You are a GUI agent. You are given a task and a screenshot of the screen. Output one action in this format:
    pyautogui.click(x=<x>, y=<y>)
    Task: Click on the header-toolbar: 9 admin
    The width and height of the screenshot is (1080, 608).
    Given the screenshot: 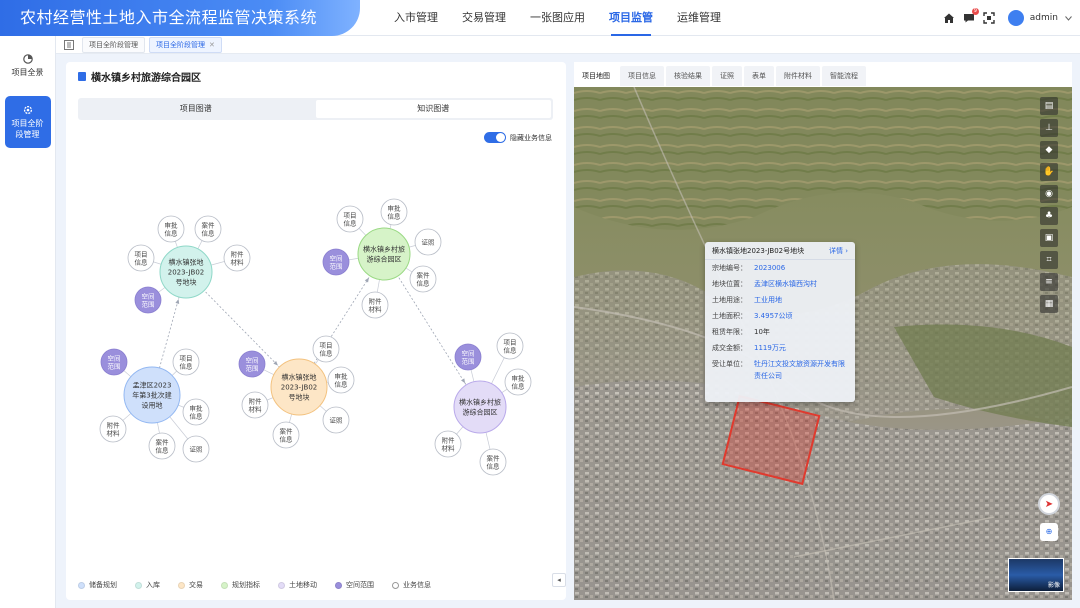 What is the action you would take?
    pyautogui.click(x=1007, y=18)
    